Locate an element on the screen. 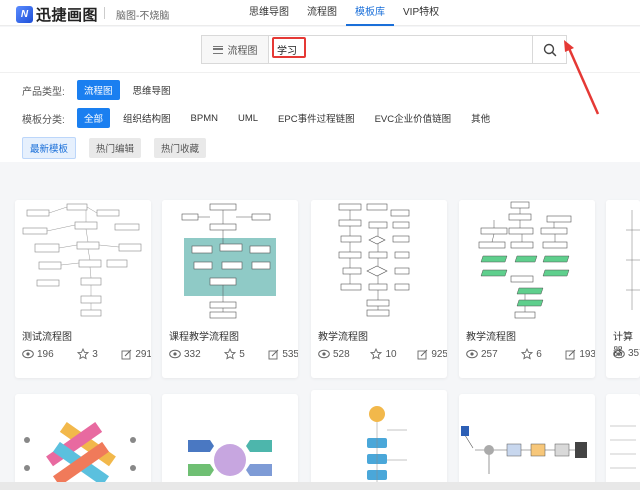 This screenshot has width=640, height=490. template-title: 测试流程图 is located at coordinates (47, 337).